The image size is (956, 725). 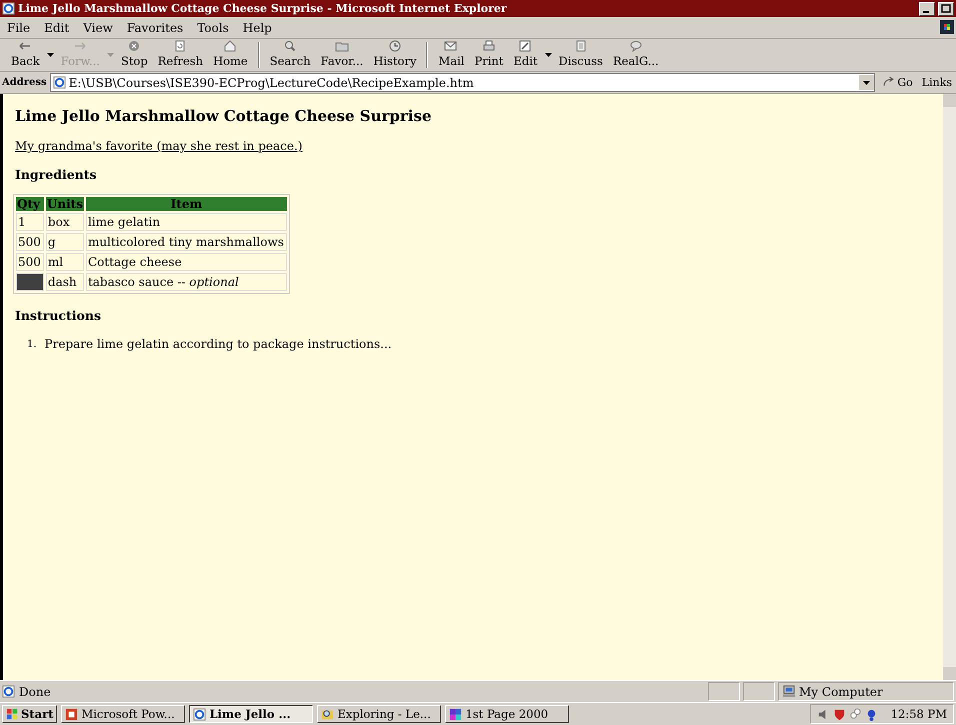 I want to click on links-button: Links, so click(x=937, y=82).